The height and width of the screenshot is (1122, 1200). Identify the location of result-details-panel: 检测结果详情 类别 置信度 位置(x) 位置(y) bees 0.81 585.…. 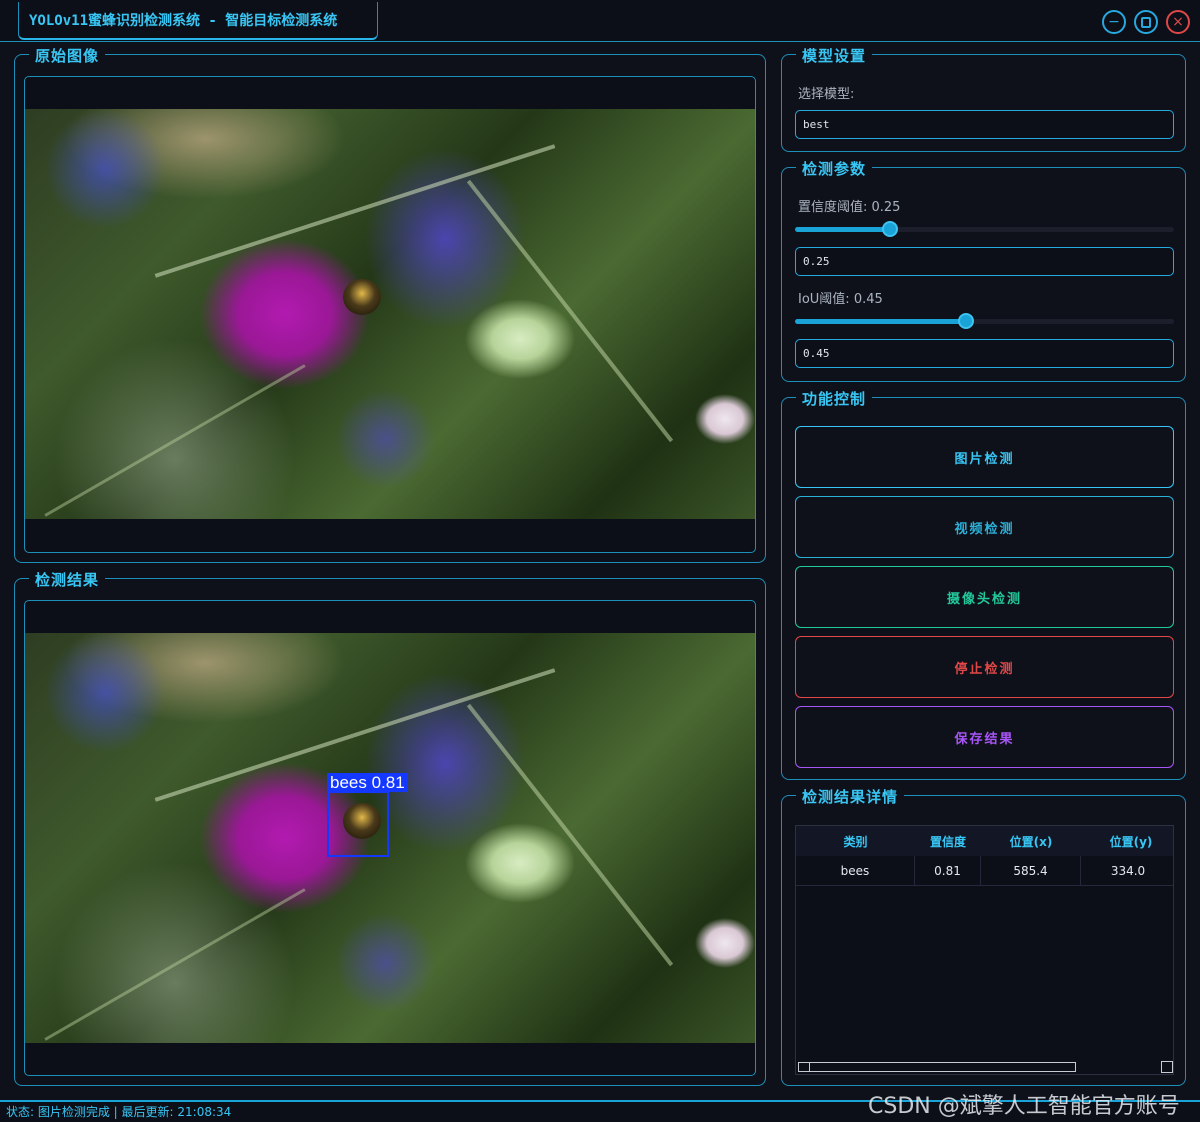
(983, 936).